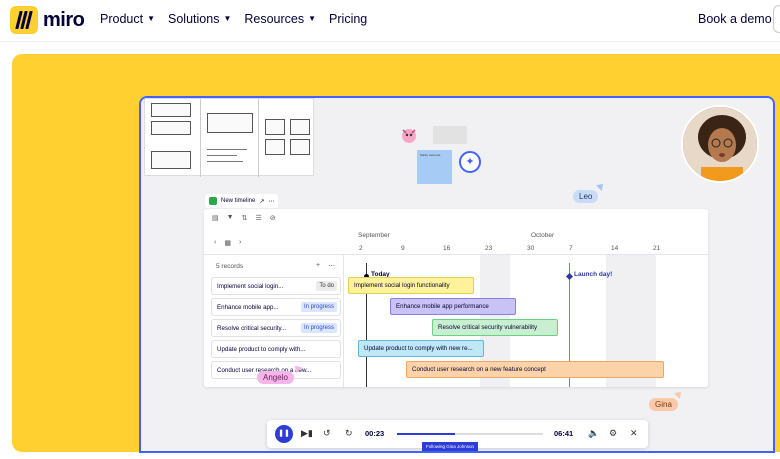  What do you see at coordinates (434, 167) in the screenshot?
I see `sticky-note: Sticky note text` at bounding box center [434, 167].